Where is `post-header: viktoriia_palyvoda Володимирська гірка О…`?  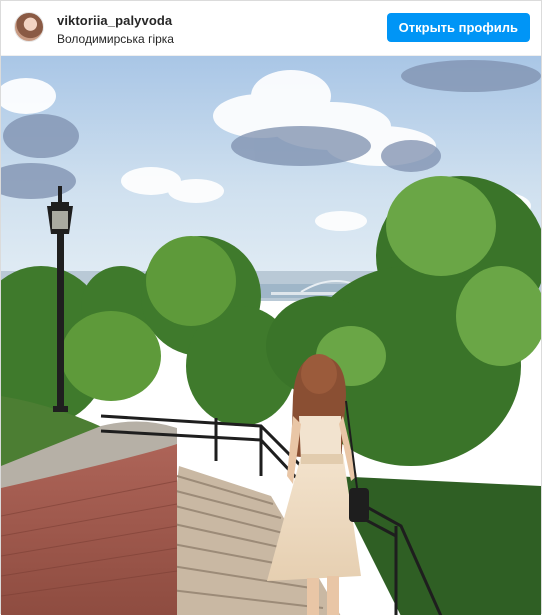
post-header: viktoriia_palyvoda Володимирська гірка О… is located at coordinates (271, 28).